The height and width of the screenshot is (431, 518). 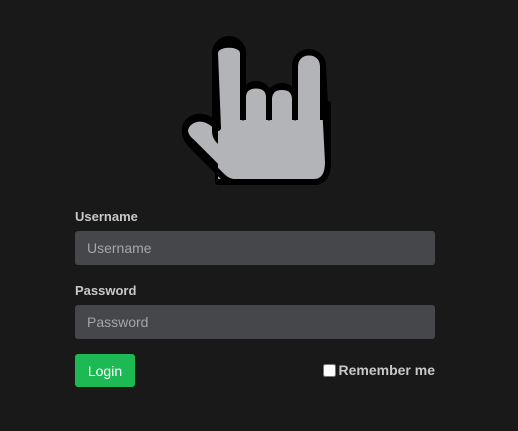 What do you see at coordinates (106, 290) in the screenshot?
I see `password-label: Password` at bounding box center [106, 290].